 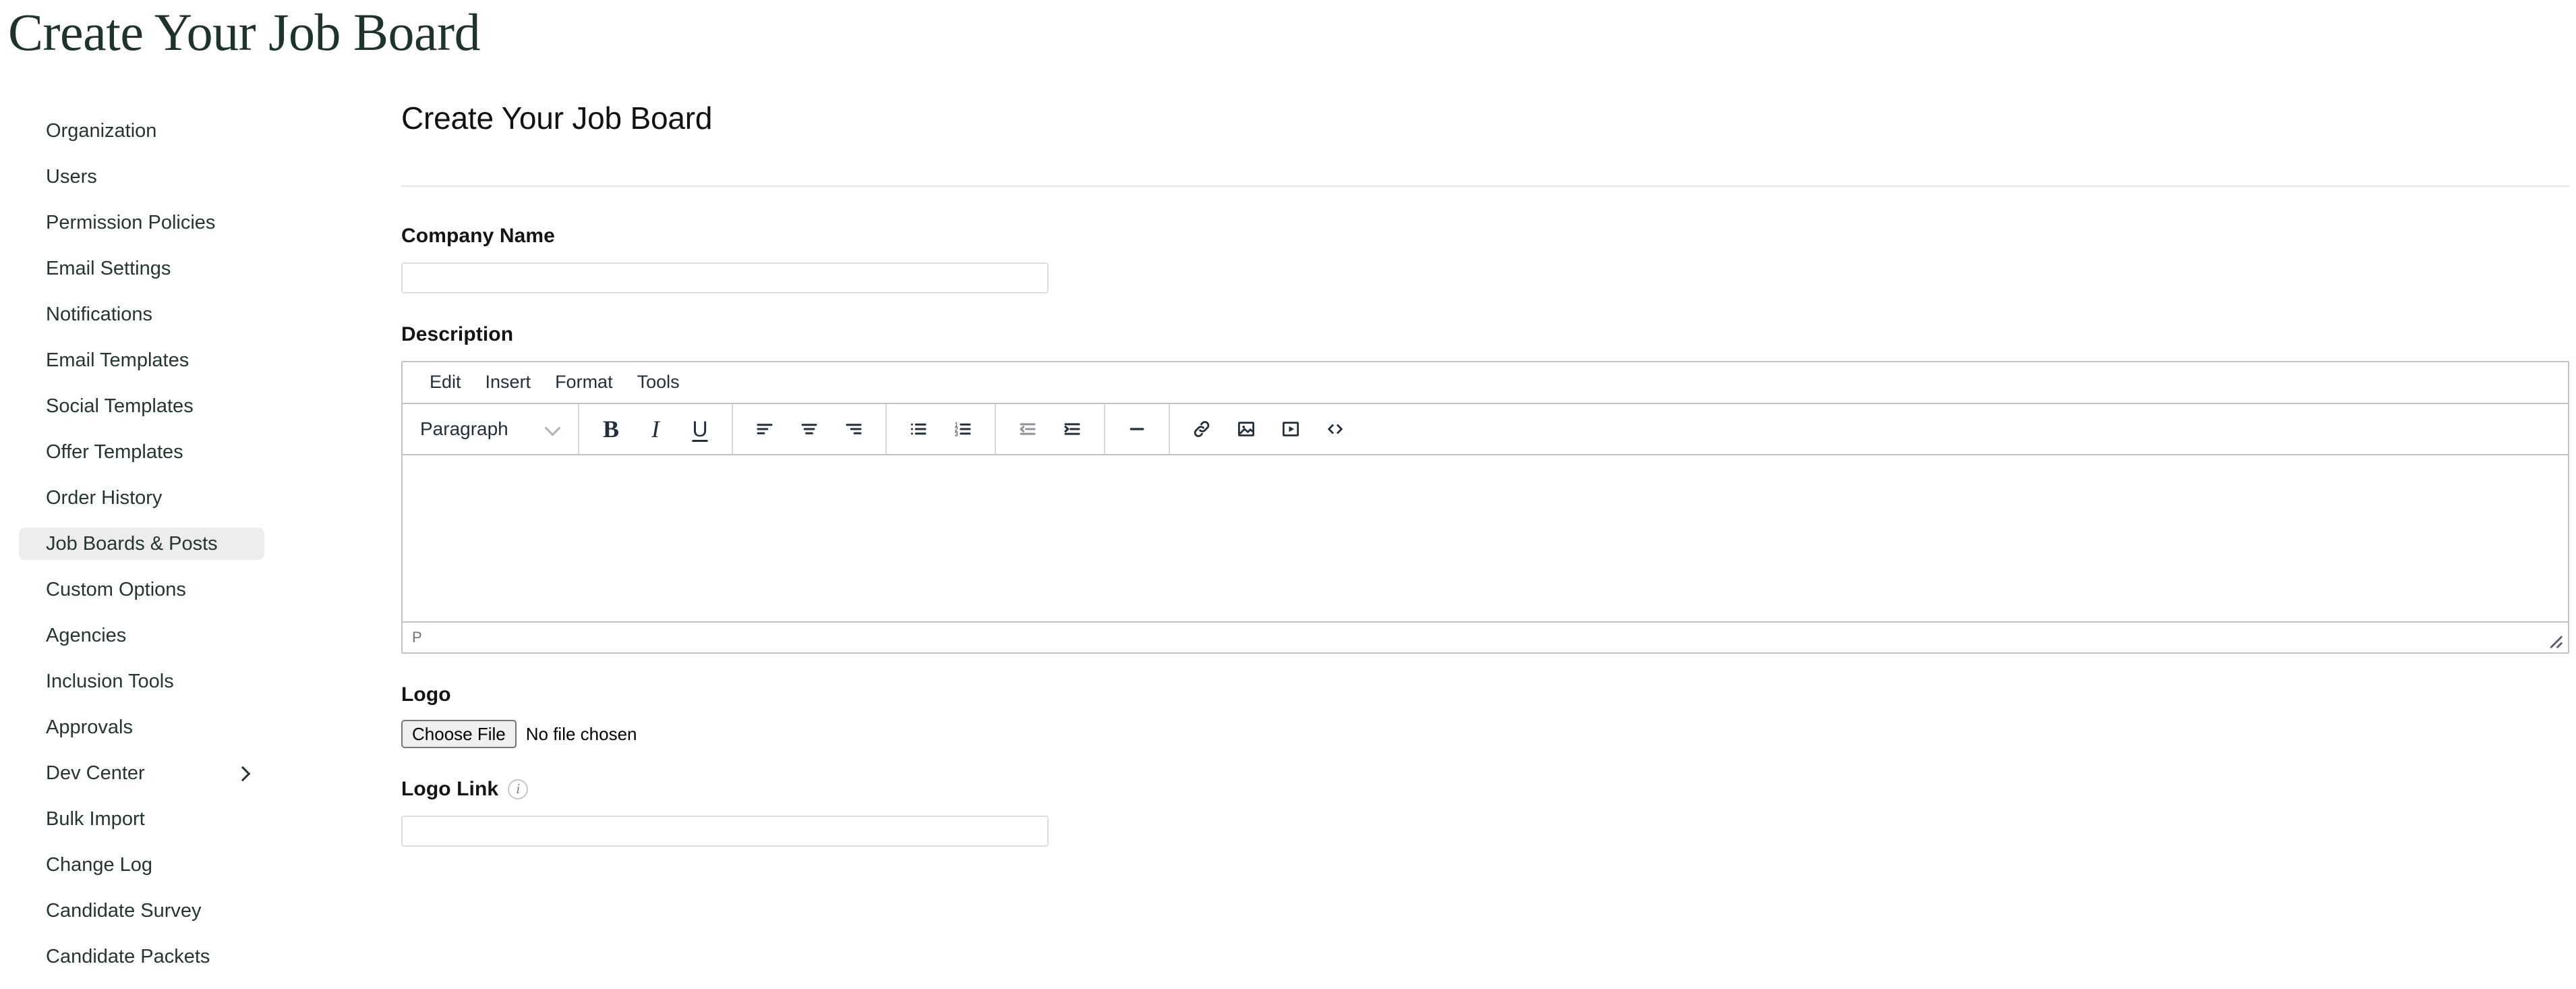 What do you see at coordinates (124, 910) in the screenshot?
I see `sidebar-item-label: Candidate Survey` at bounding box center [124, 910].